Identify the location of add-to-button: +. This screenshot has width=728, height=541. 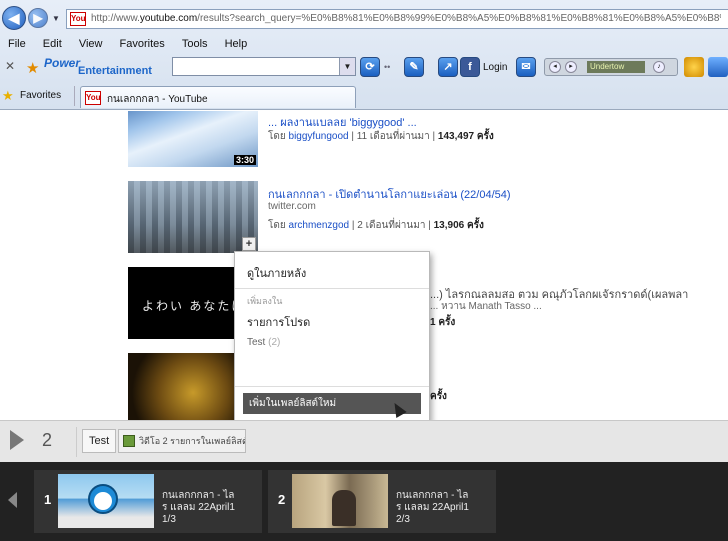
(249, 244).